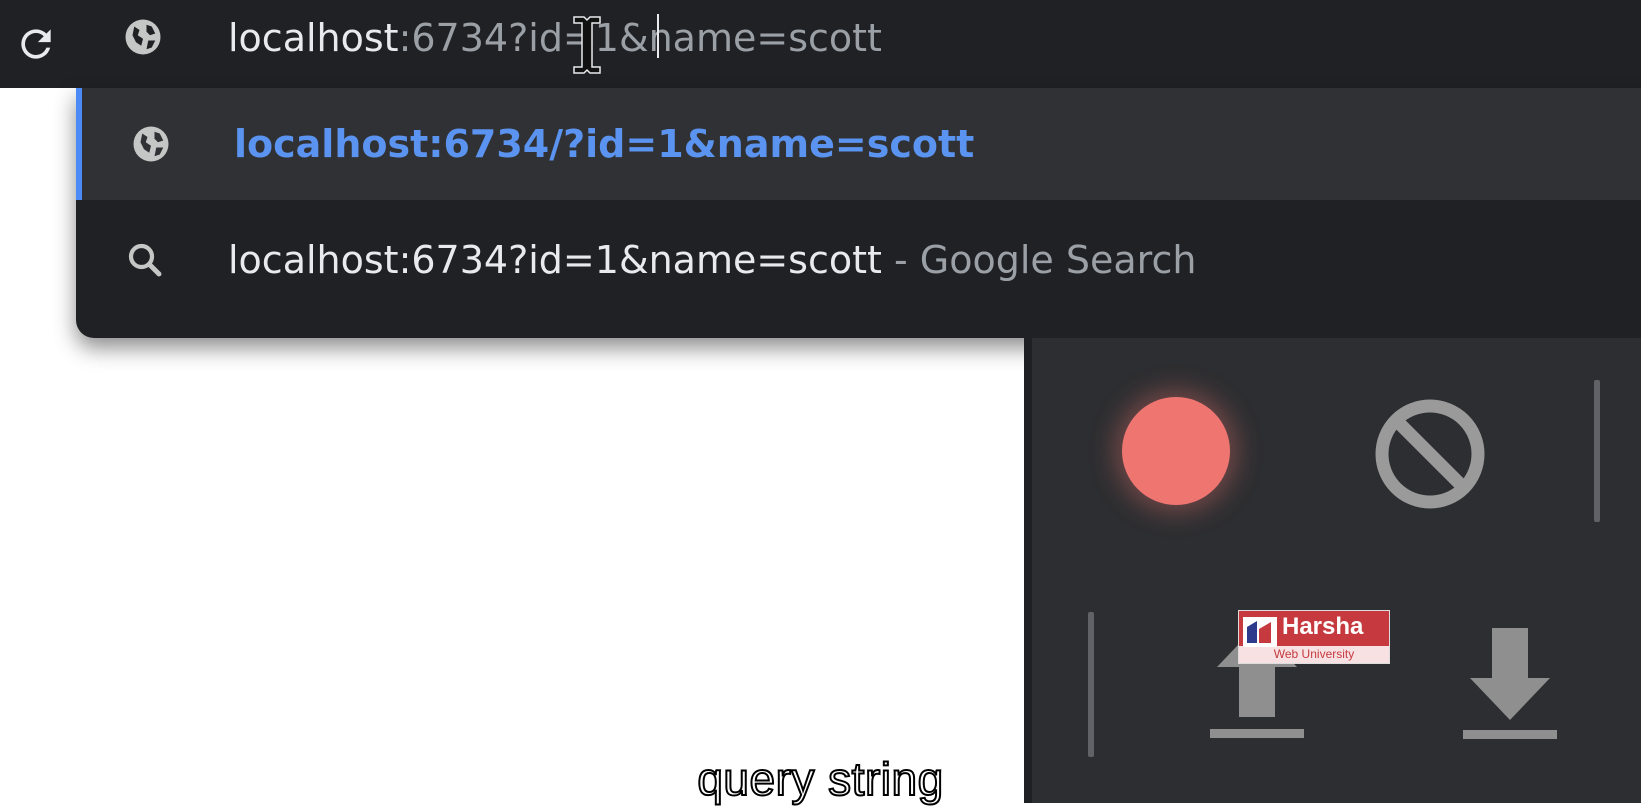 Image resolution: width=1641 pixels, height=806 pixels. What do you see at coordinates (145, 260) in the screenshot?
I see `search-icon` at bounding box center [145, 260].